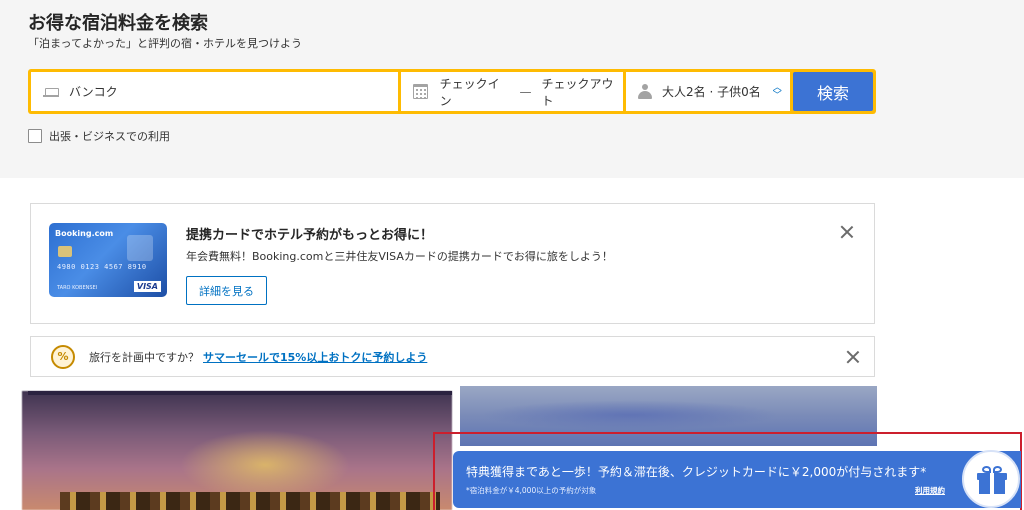 The height and width of the screenshot is (510, 1024). What do you see at coordinates (265, 465) in the screenshot?
I see `image-glow` at bounding box center [265, 465].